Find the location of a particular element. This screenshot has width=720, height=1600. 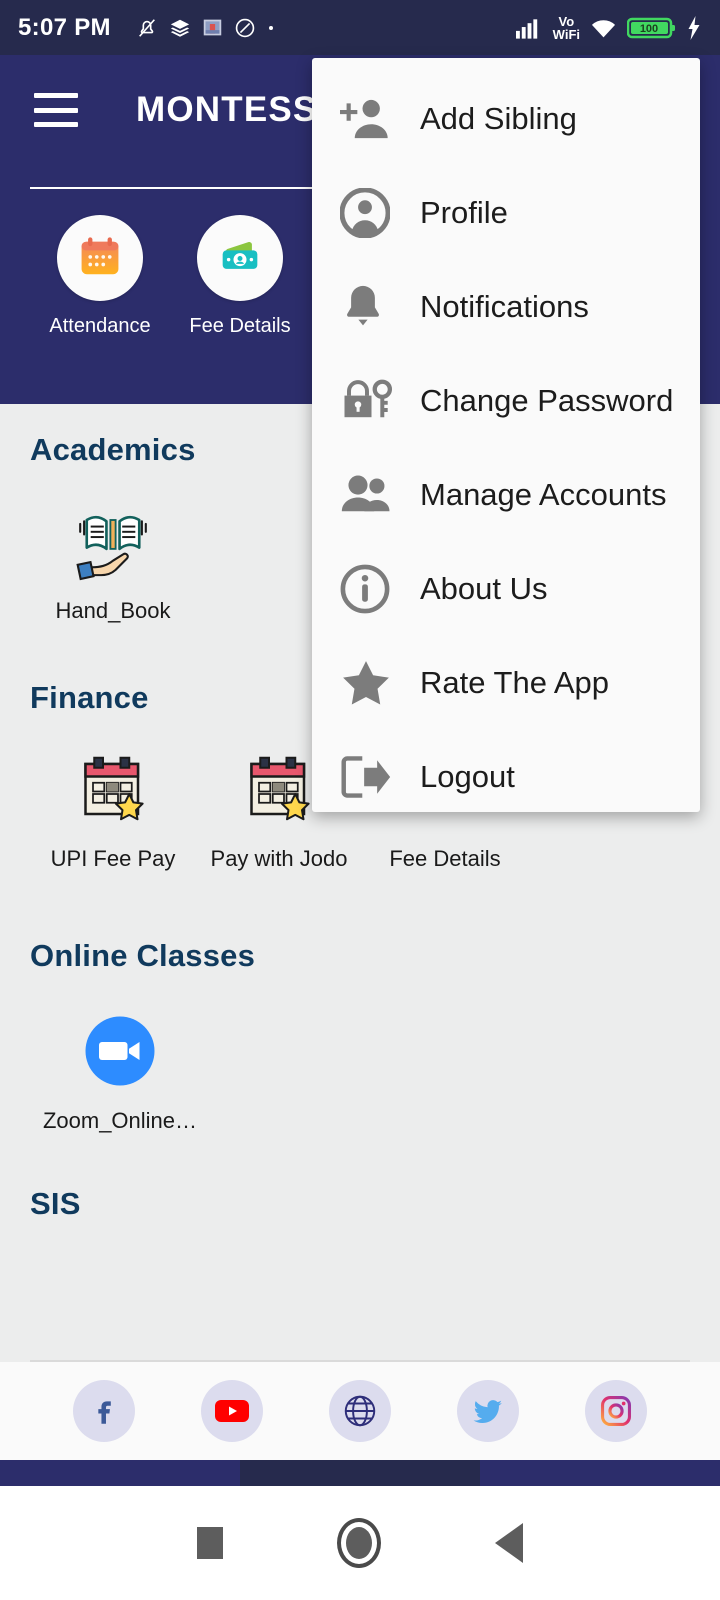

tile-label: Fee Details is located at coordinates (445, 858).